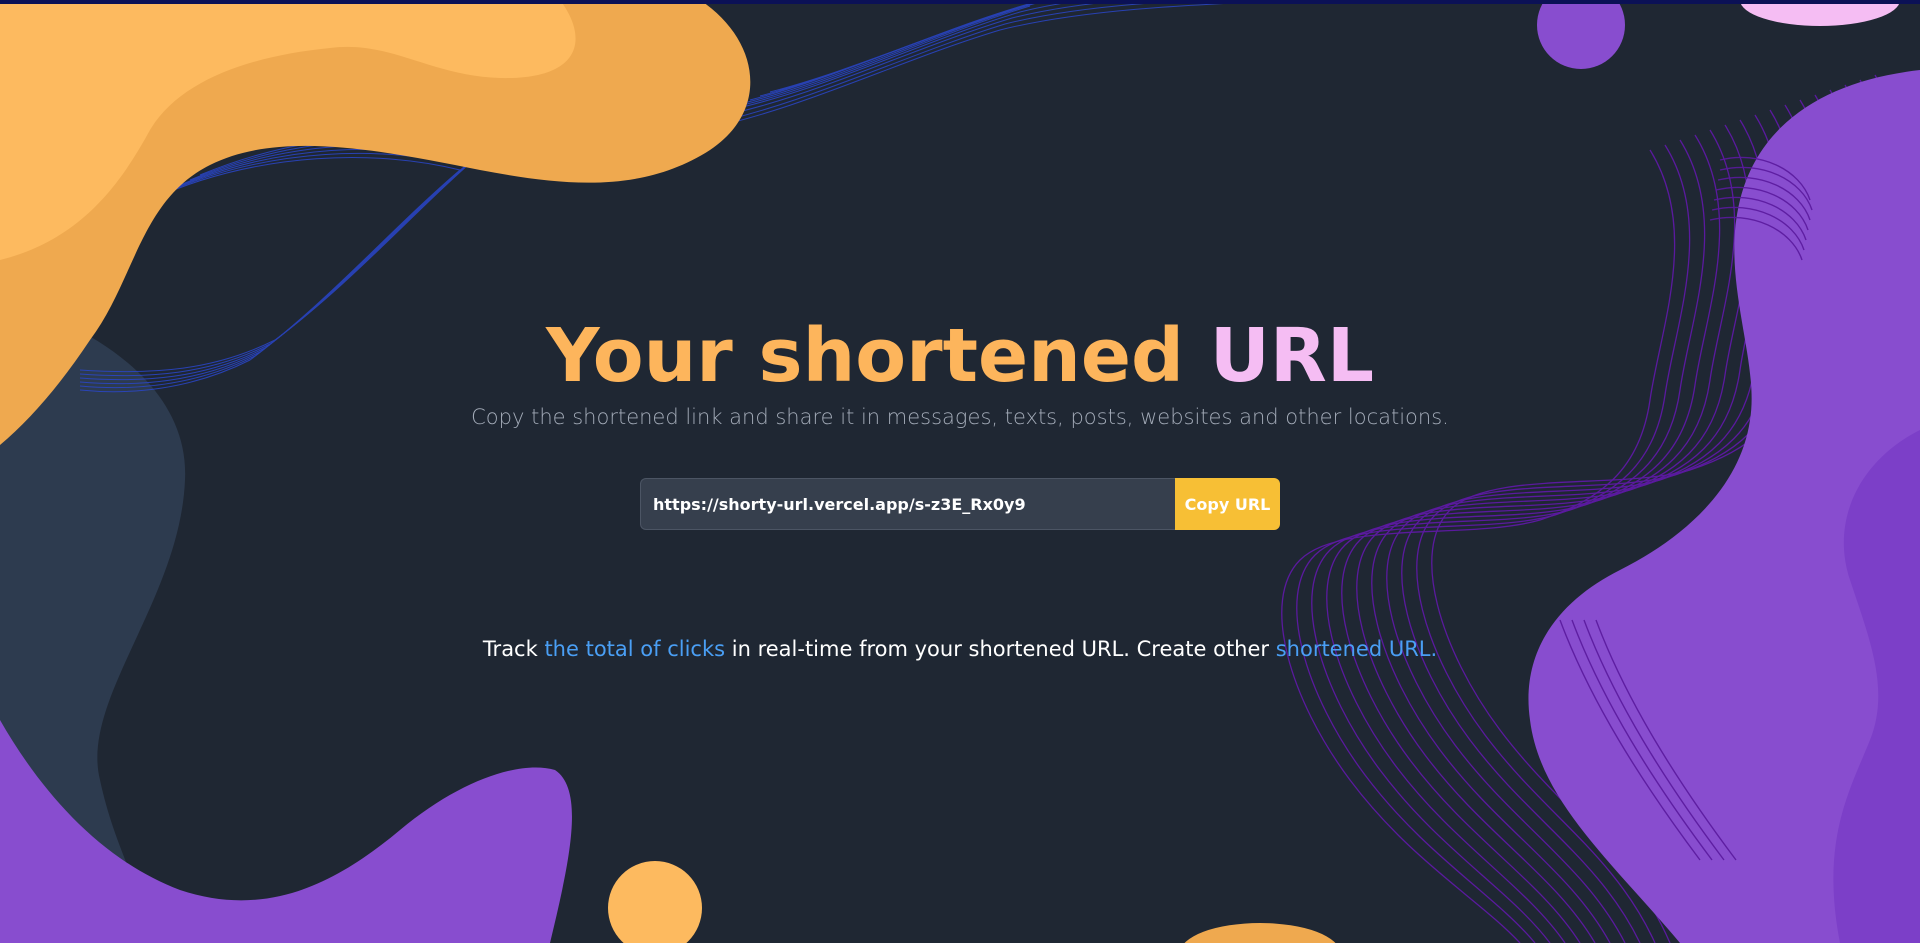 The image size is (1920, 943). What do you see at coordinates (1356, 649) in the screenshot?
I see `shortened-url-link: shortened URL.` at bounding box center [1356, 649].